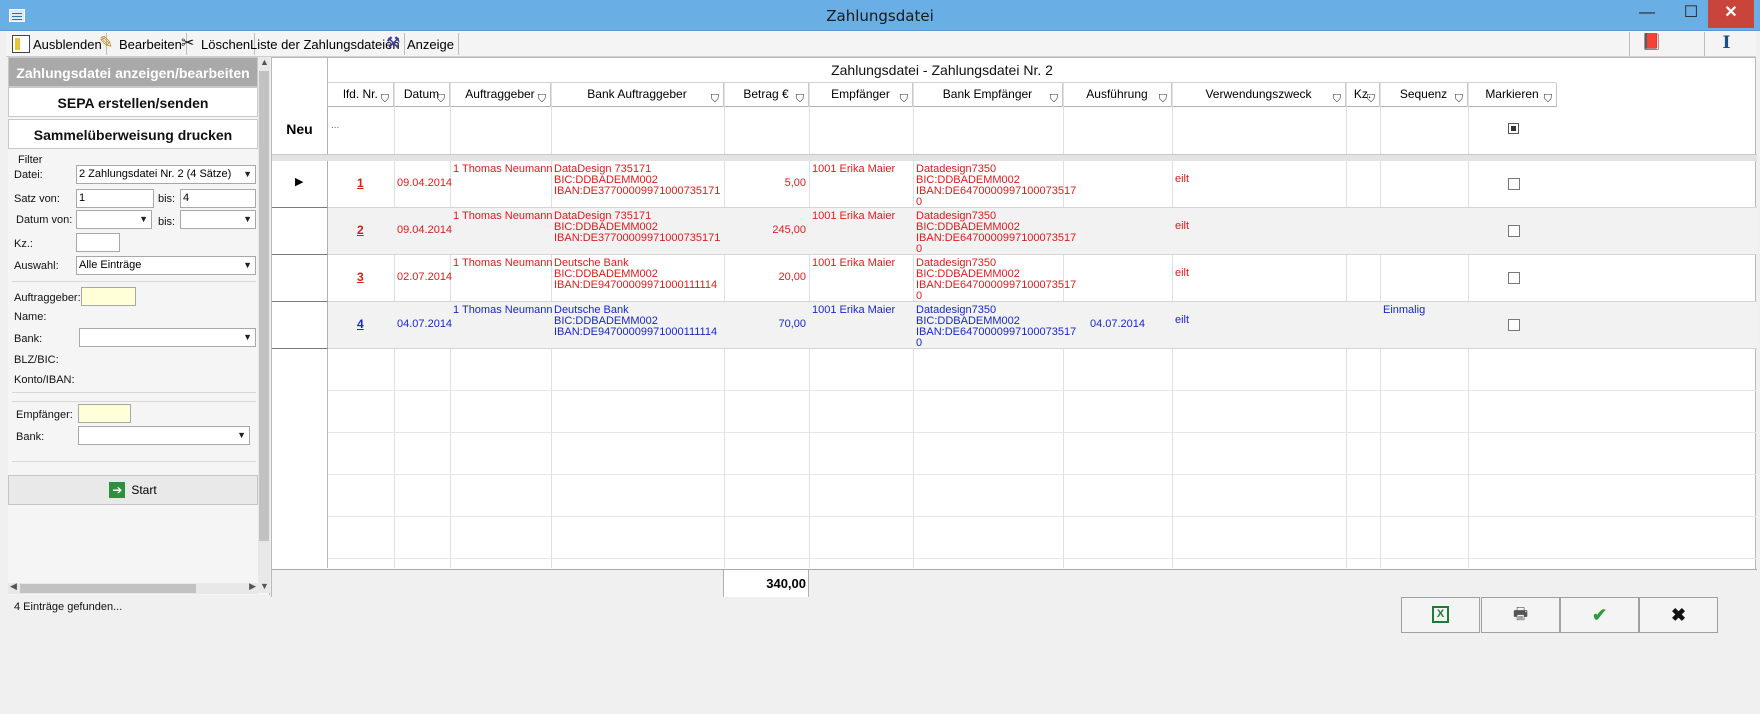 The width and height of the screenshot is (1760, 714). I want to click on empfaenger-input, so click(104, 413).